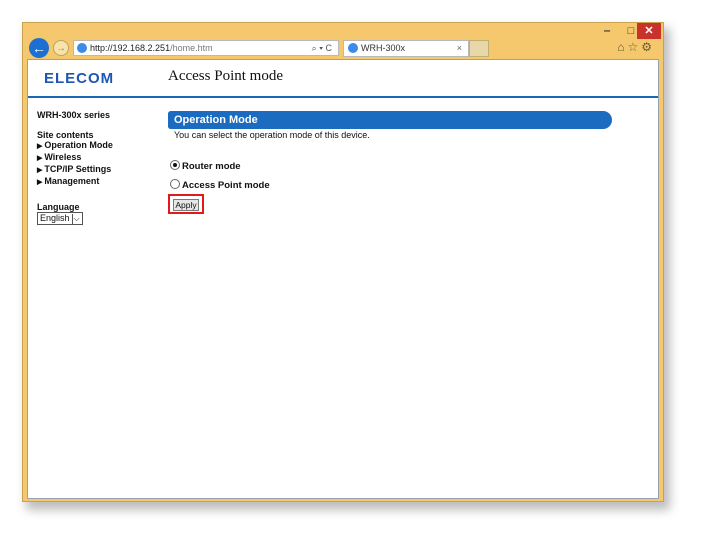 This screenshot has width=707, height=546. What do you see at coordinates (322, 48) in the screenshot?
I see `address-tools-icon: ⌕ ▾ C` at bounding box center [322, 48].